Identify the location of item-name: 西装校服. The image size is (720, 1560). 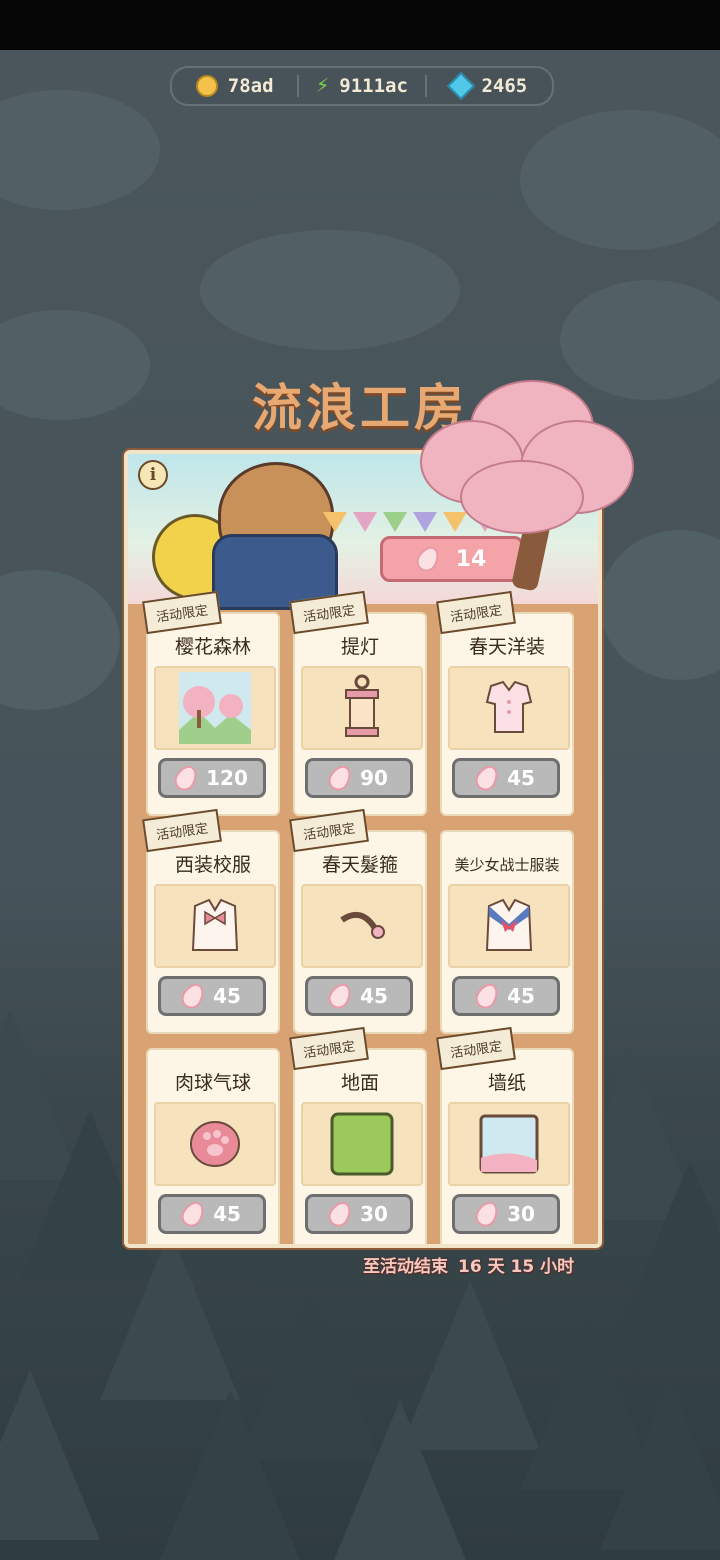
(212, 865).